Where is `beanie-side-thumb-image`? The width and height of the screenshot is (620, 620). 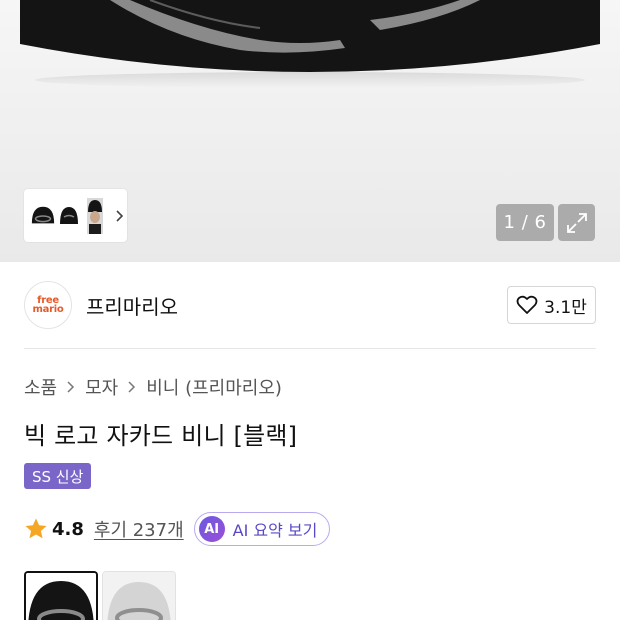 beanie-side-thumb-image is located at coordinates (69, 215).